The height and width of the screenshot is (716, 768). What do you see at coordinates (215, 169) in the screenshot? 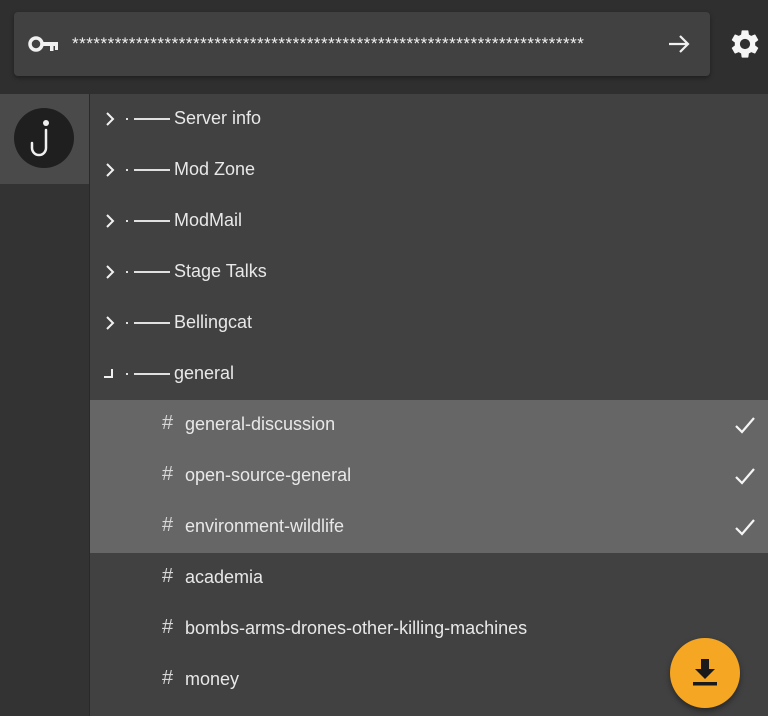
I see `category-label: Mod Zone` at bounding box center [215, 169].